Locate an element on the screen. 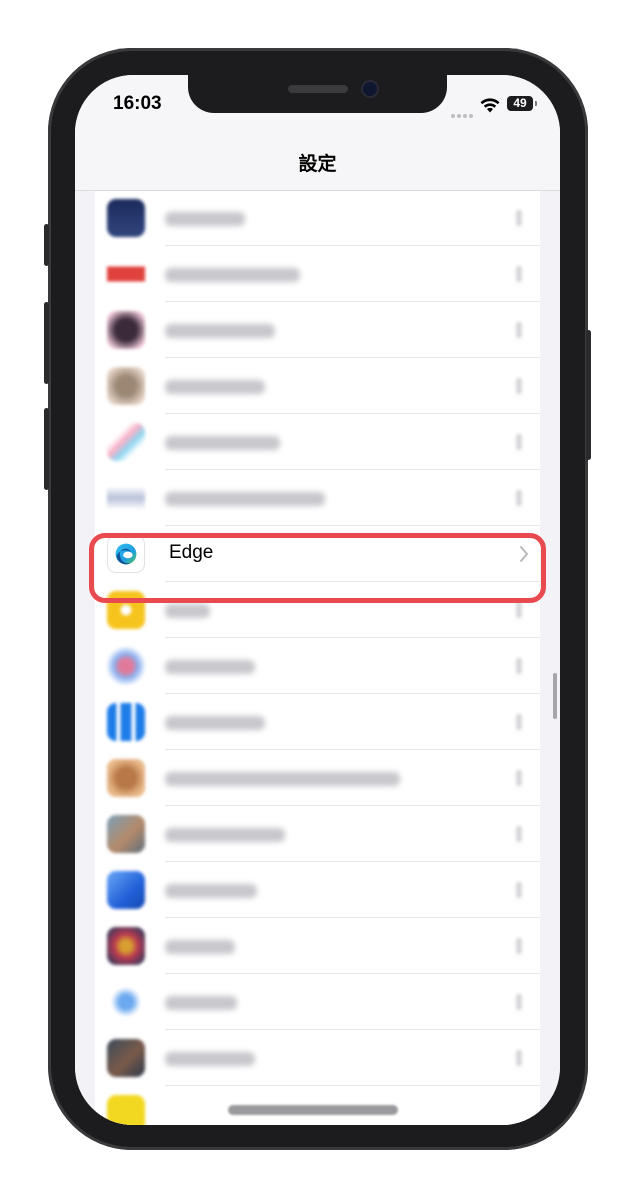 Image resolution: width=635 pixels, height=1200 pixels. edge-row-highlight is located at coordinates (317, 568).